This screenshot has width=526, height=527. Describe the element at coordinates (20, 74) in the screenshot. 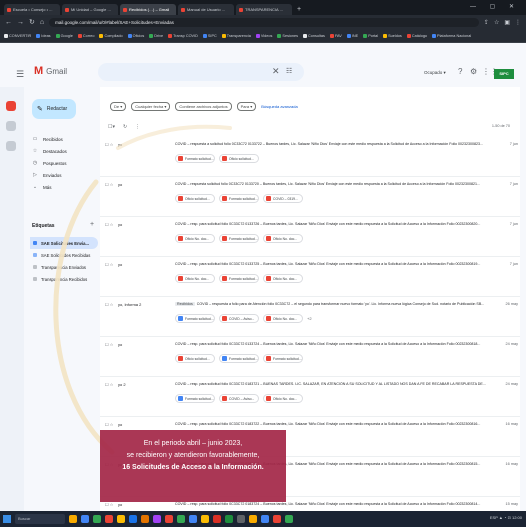

I see `main-menu-icon: ☰` at that location.